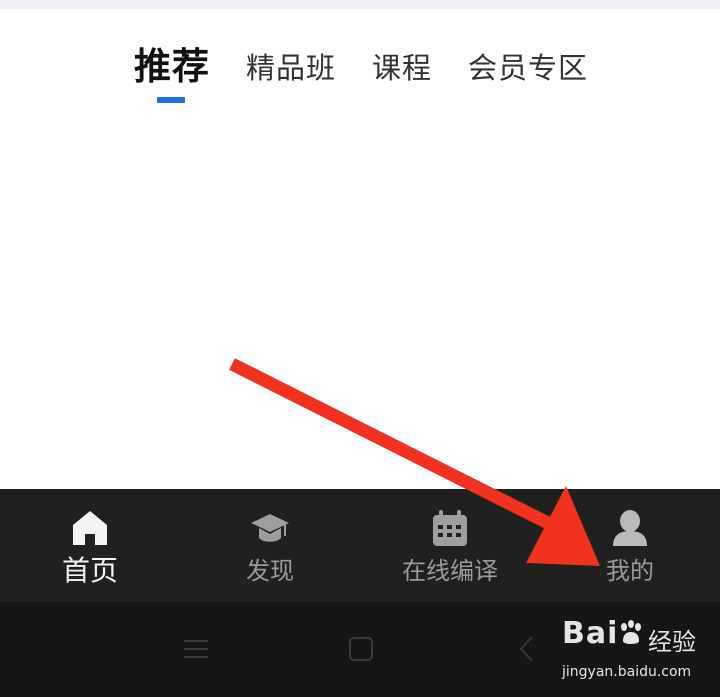 This screenshot has width=720, height=697. I want to click on status-bar-strip, so click(360, 4).